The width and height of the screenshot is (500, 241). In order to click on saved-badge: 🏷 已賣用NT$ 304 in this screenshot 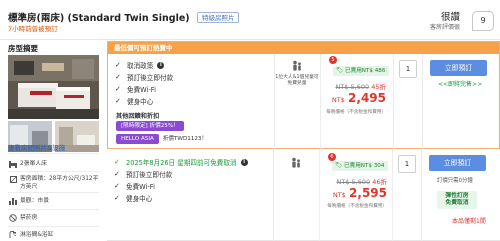, I will do `click(360, 166)`.